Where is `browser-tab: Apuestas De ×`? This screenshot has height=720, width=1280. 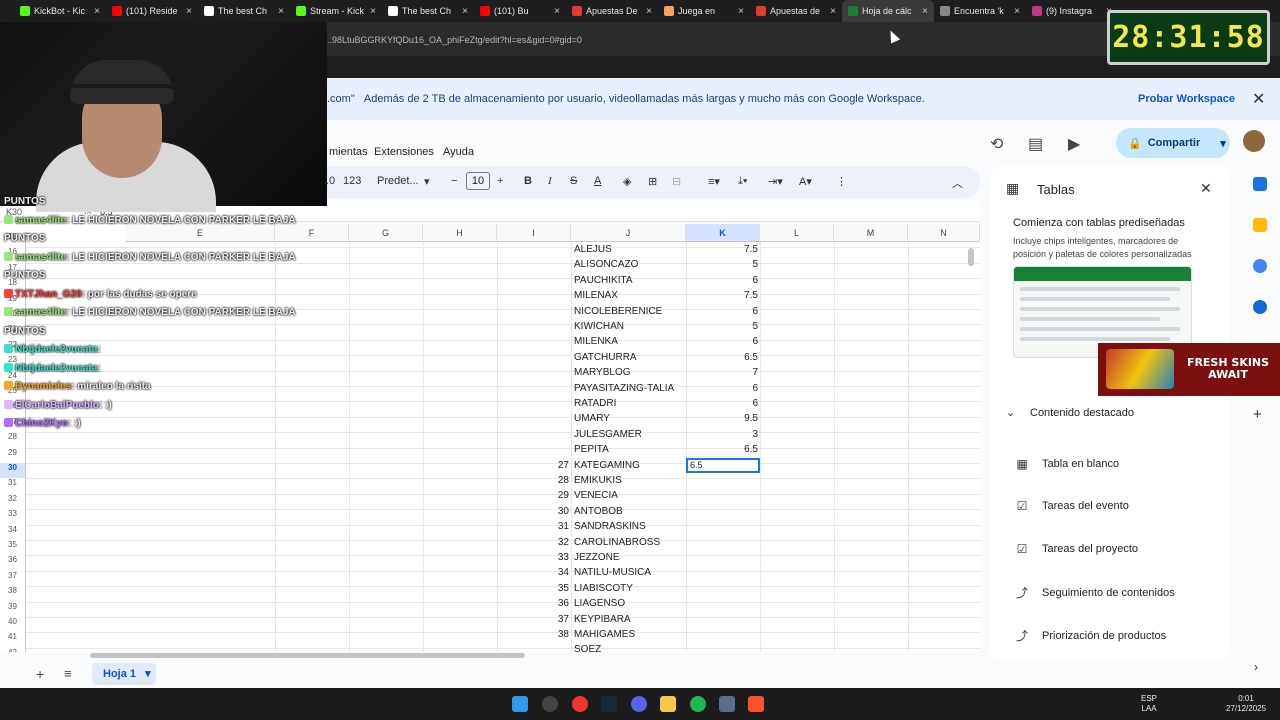 browser-tab: Apuestas De × is located at coordinates (612, 11).